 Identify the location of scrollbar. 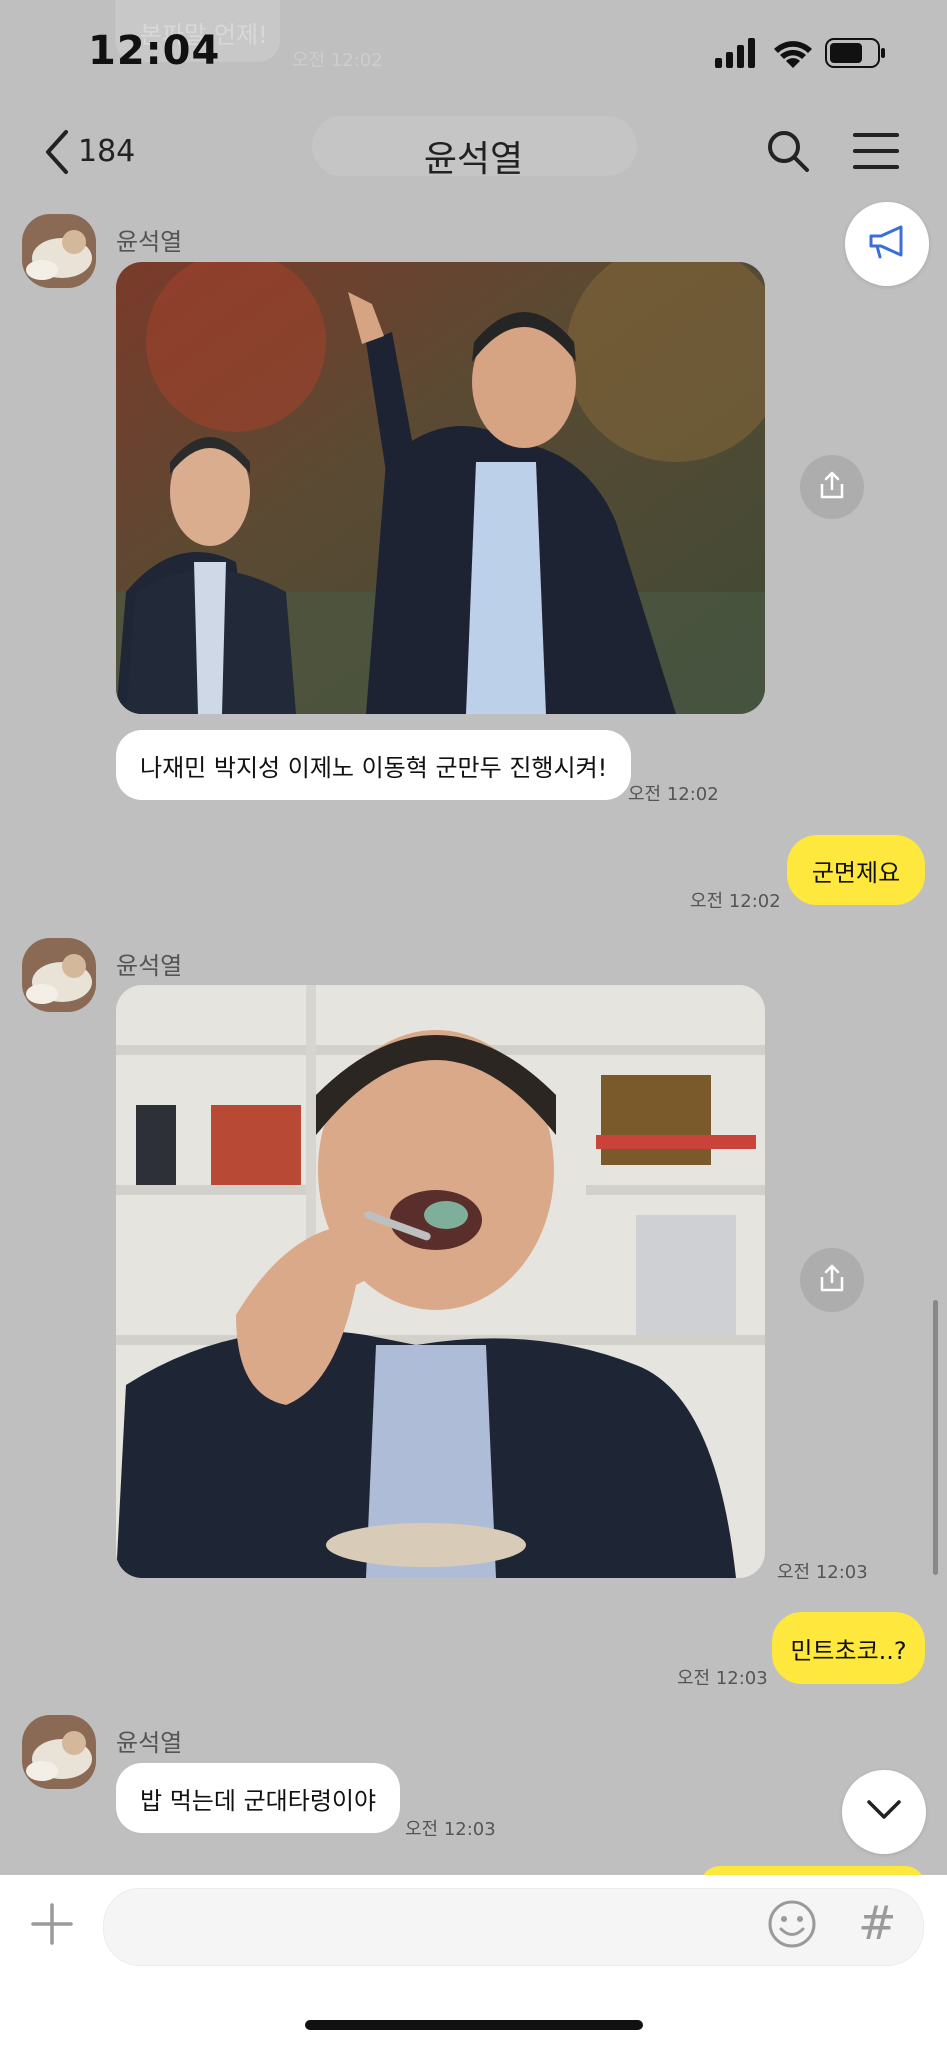
(935, 1437).